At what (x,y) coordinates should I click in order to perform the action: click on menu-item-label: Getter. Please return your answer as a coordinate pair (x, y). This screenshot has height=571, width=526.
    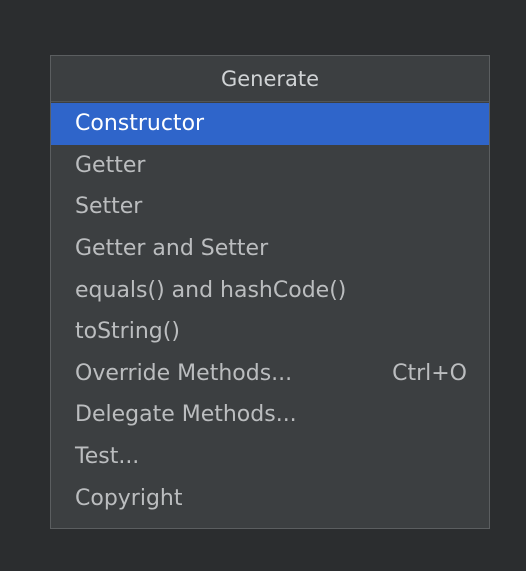
    Looking at the image, I should click on (110, 165).